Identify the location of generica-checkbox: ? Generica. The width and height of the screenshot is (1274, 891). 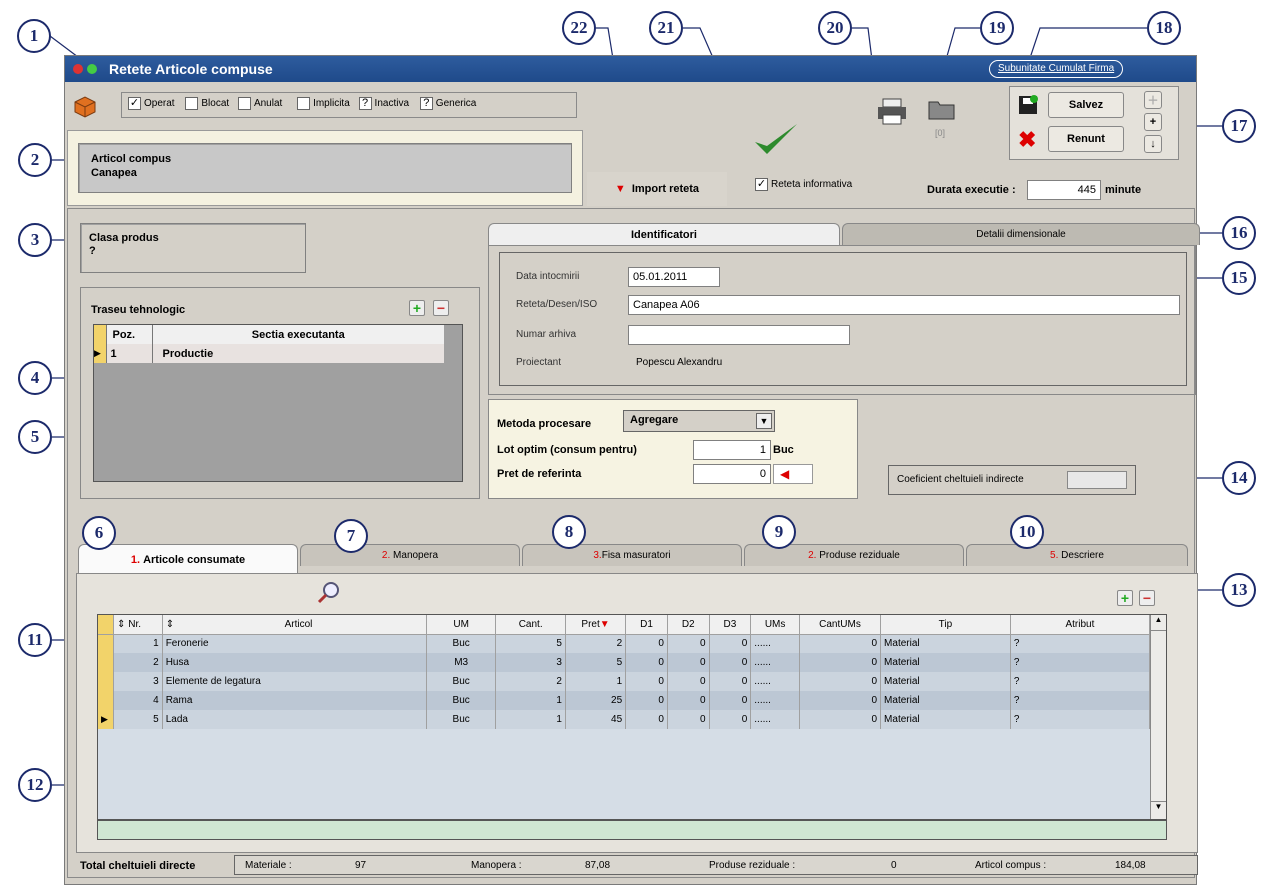
(447, 103).